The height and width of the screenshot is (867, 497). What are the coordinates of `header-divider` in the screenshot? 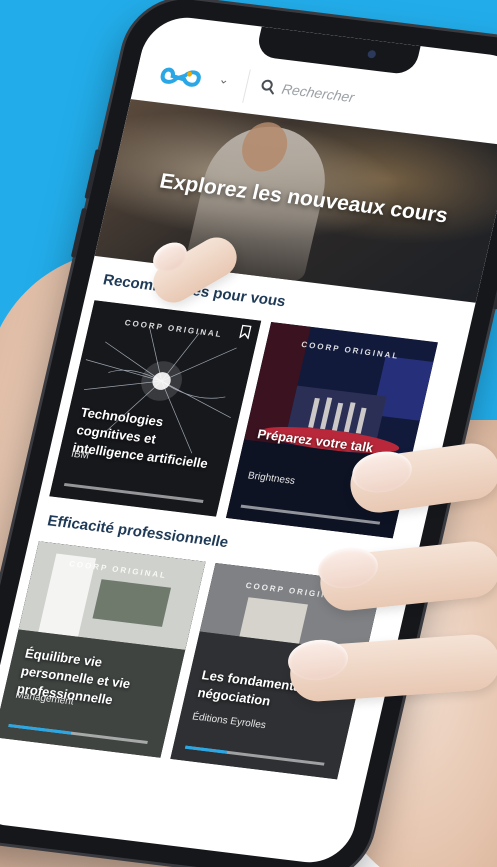 It's located at (246, 86).